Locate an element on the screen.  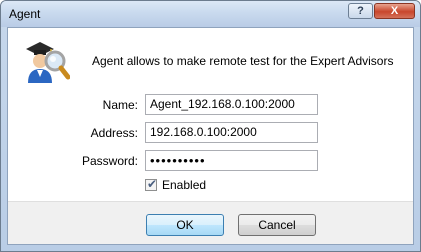
close-button: X is located at coordinates (394, 11).